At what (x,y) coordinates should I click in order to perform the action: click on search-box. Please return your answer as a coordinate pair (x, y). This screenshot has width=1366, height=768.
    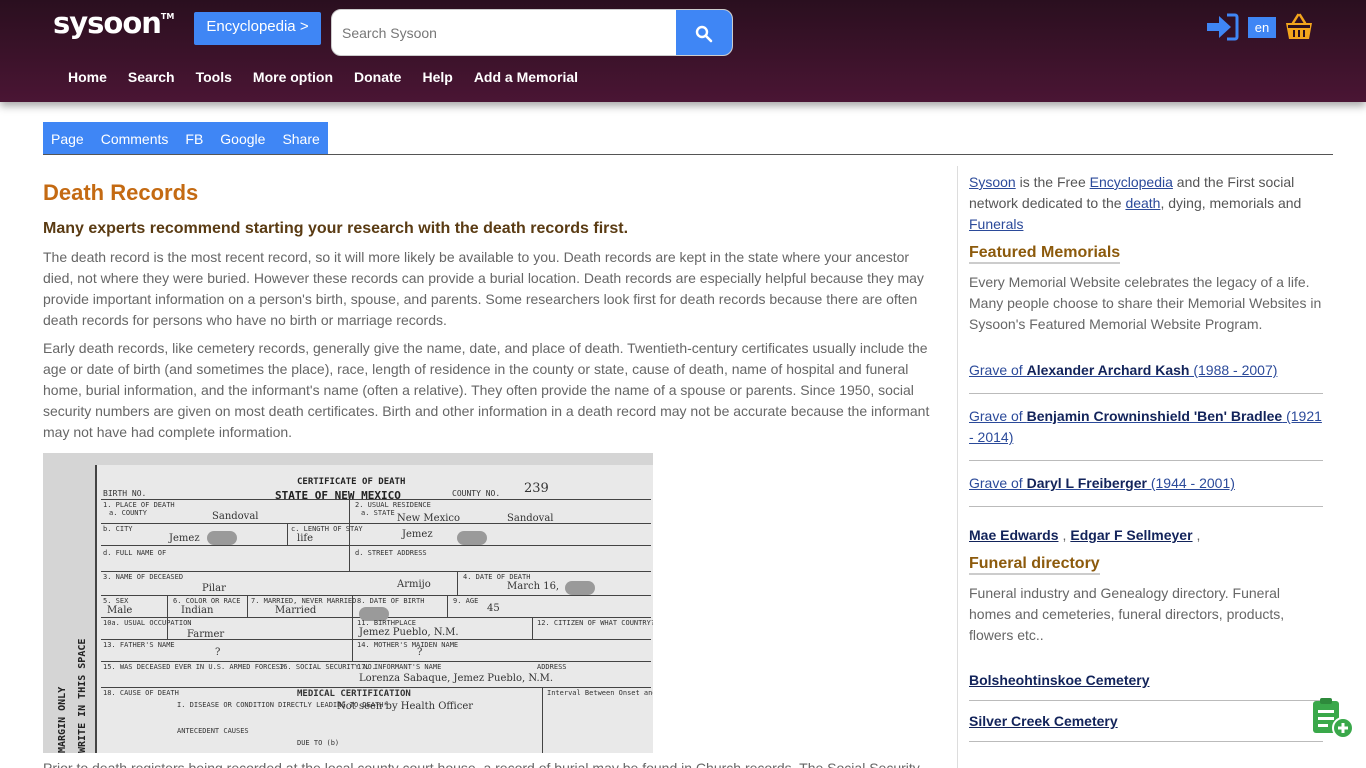
    Looking at the image, I should click on (532, 32).